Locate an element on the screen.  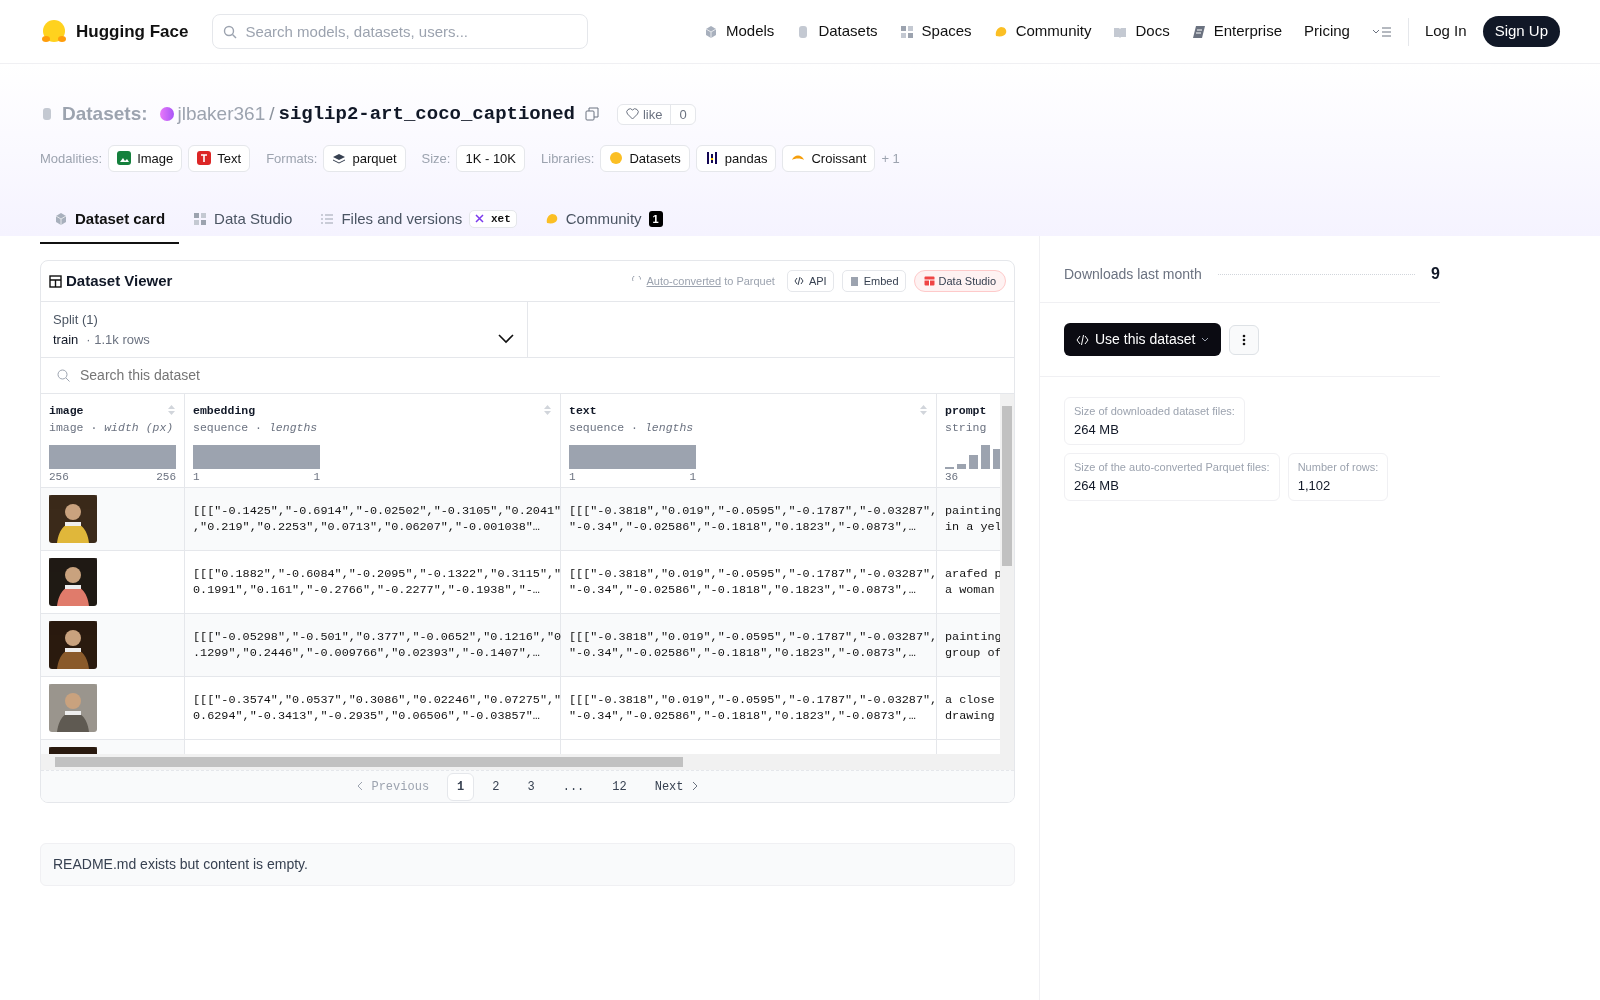
use-dataset-button: Use this dataset is located at coordinates (1143, 339).